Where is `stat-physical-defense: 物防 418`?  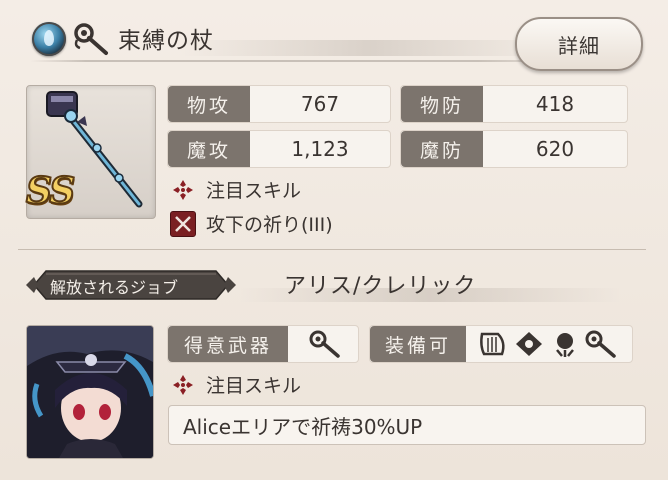
stat-physical-defense: 物防 418 is located at coordinates (514, 104).